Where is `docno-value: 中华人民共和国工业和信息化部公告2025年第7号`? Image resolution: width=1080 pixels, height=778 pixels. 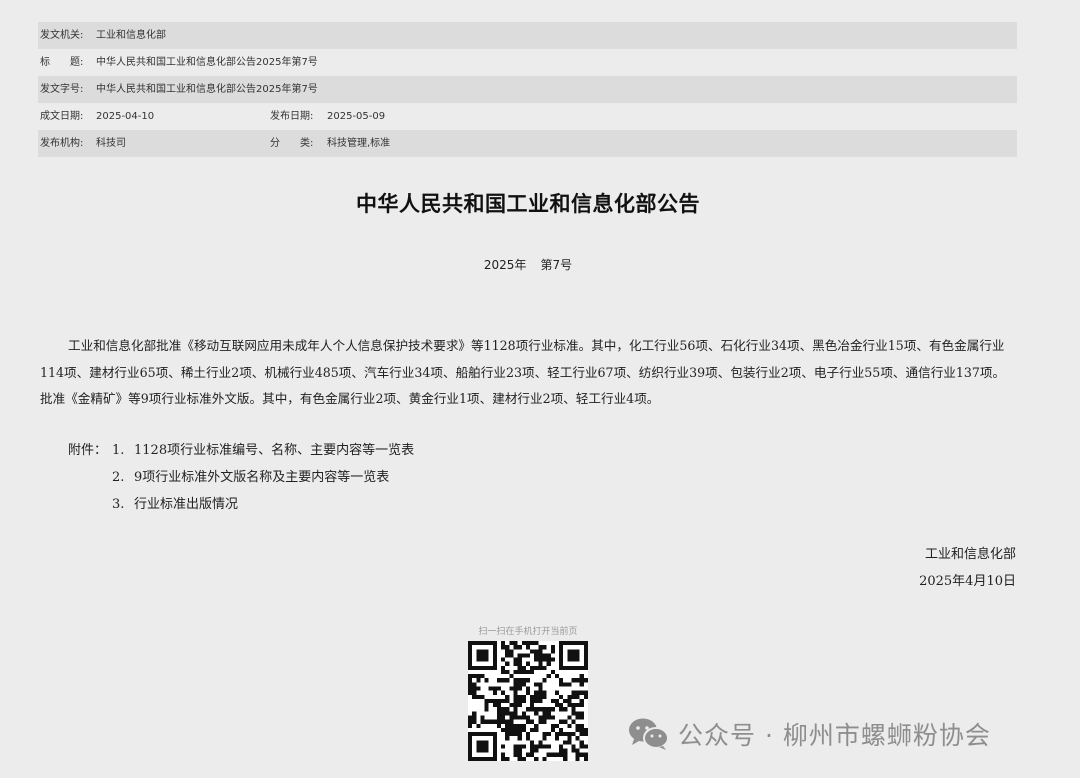 docno-value: 中华人民共和国工业和信息化部公告2025年第7号 is located at coordinates (207, 89).